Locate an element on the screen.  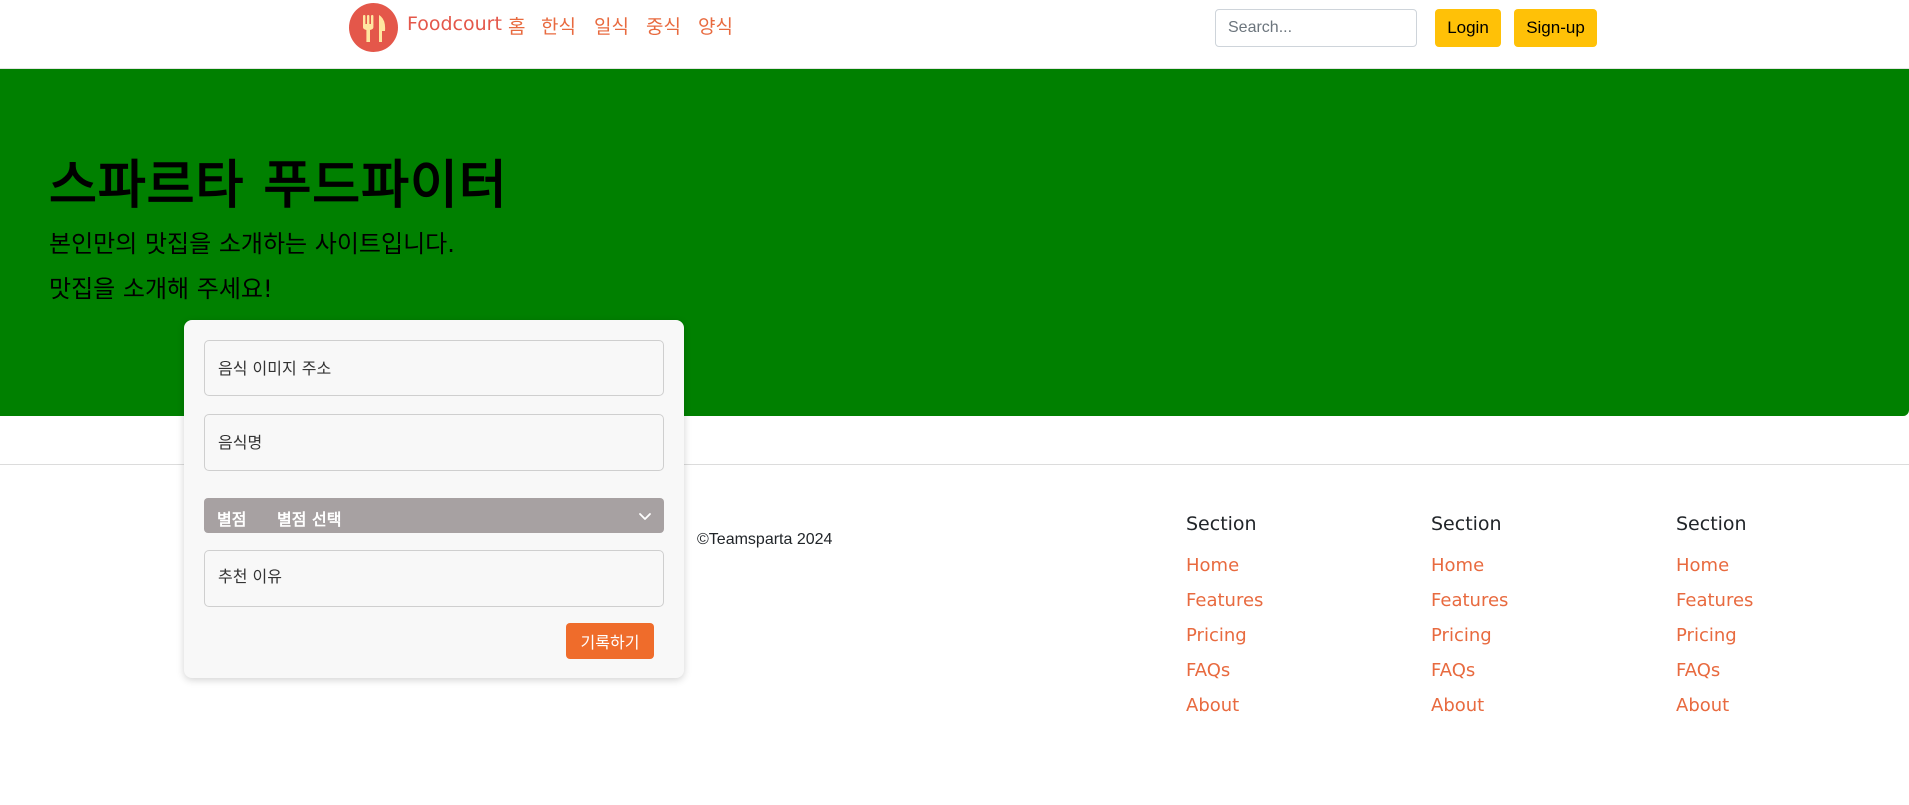
top-navbar: Foodcourt 홈 한식 일식 중식 양식 Login Sign-up is located at coordinates (954, 34).